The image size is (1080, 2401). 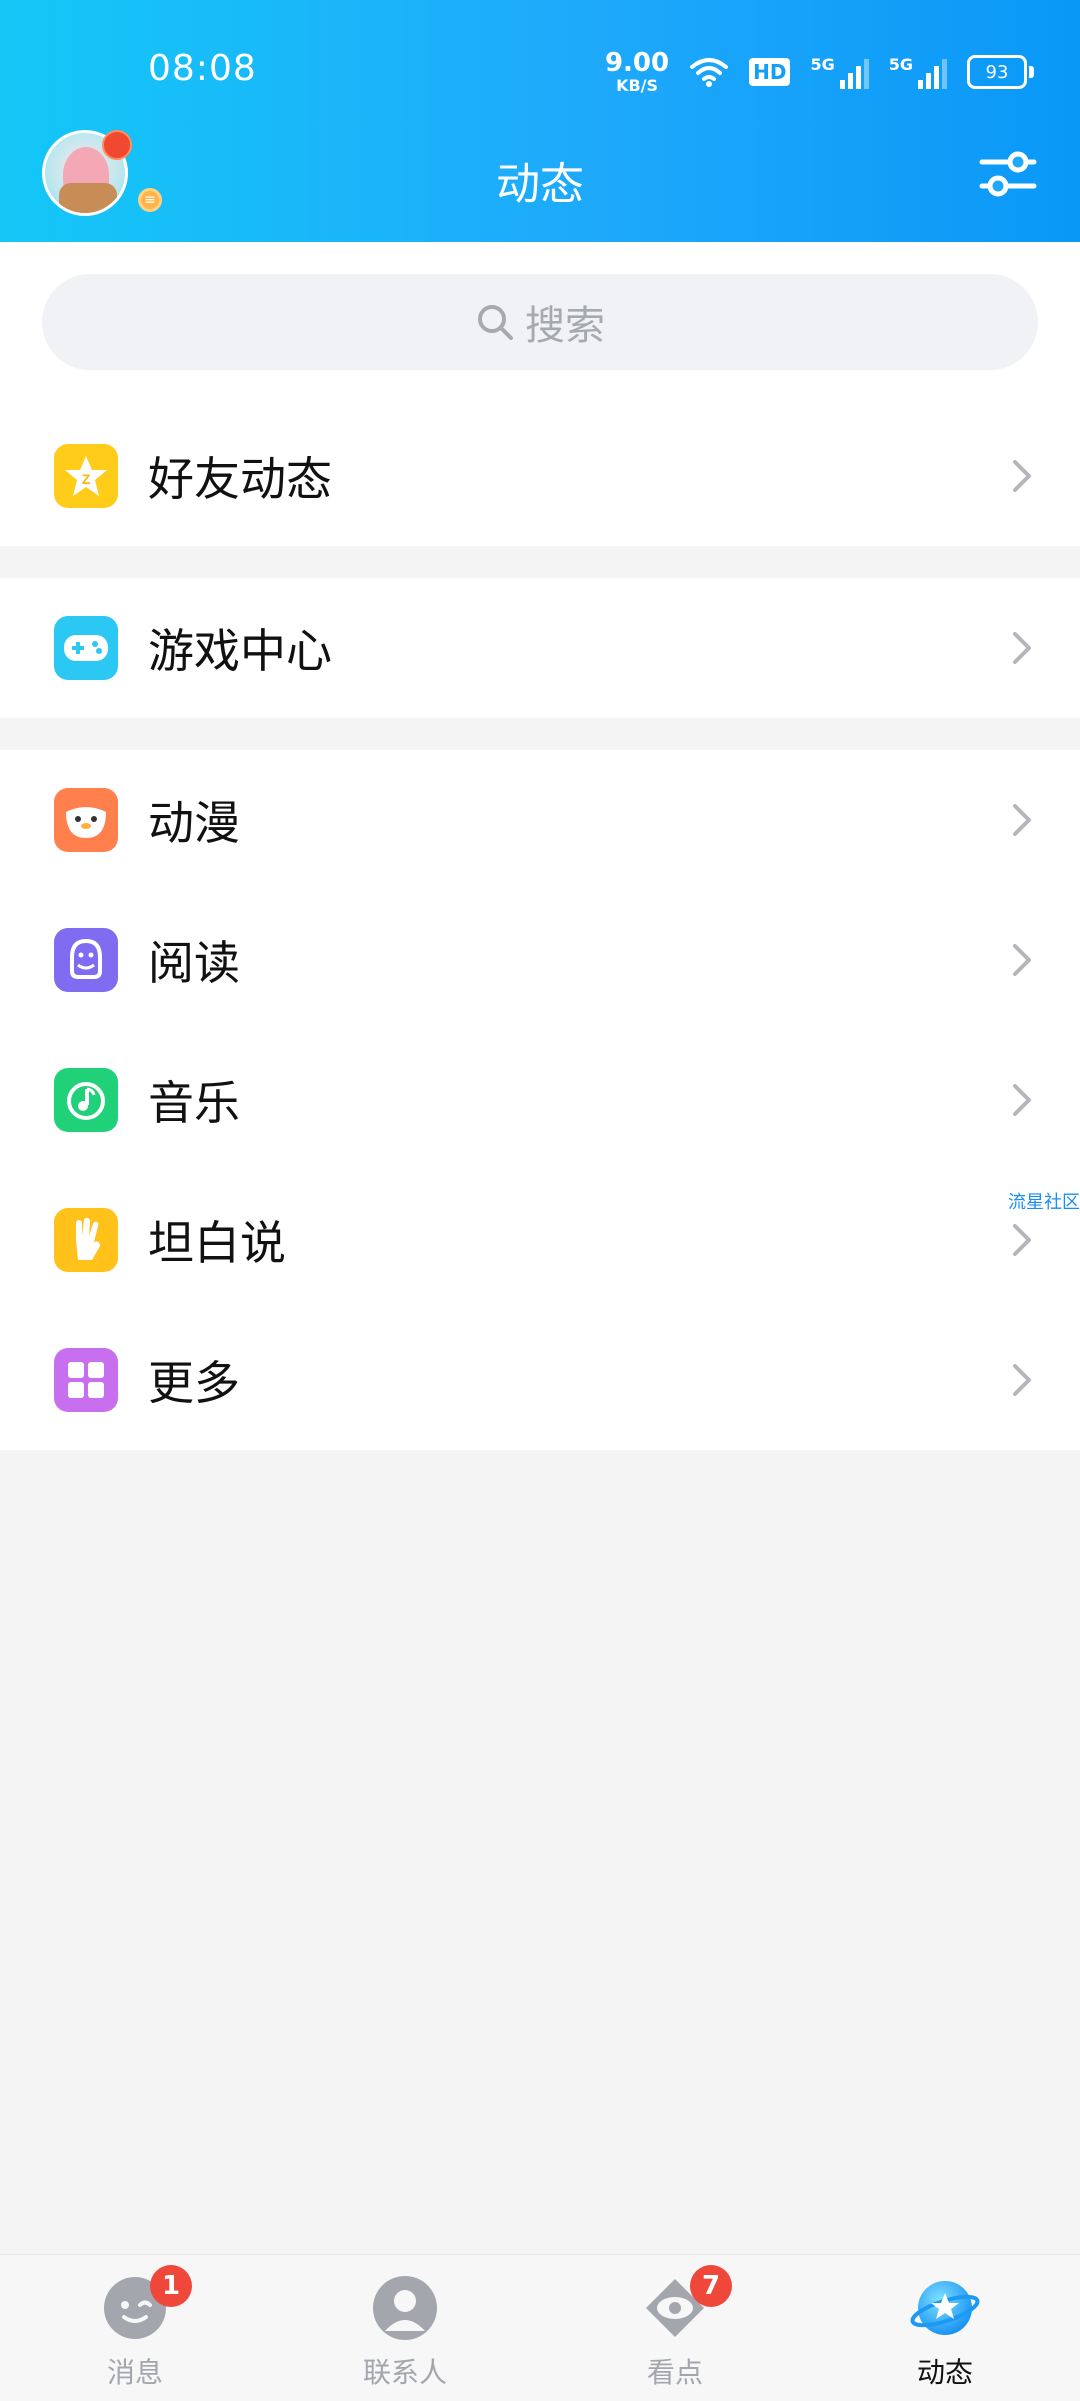 I want to click on tab-label: 动态, so click(x=944, y=2372).